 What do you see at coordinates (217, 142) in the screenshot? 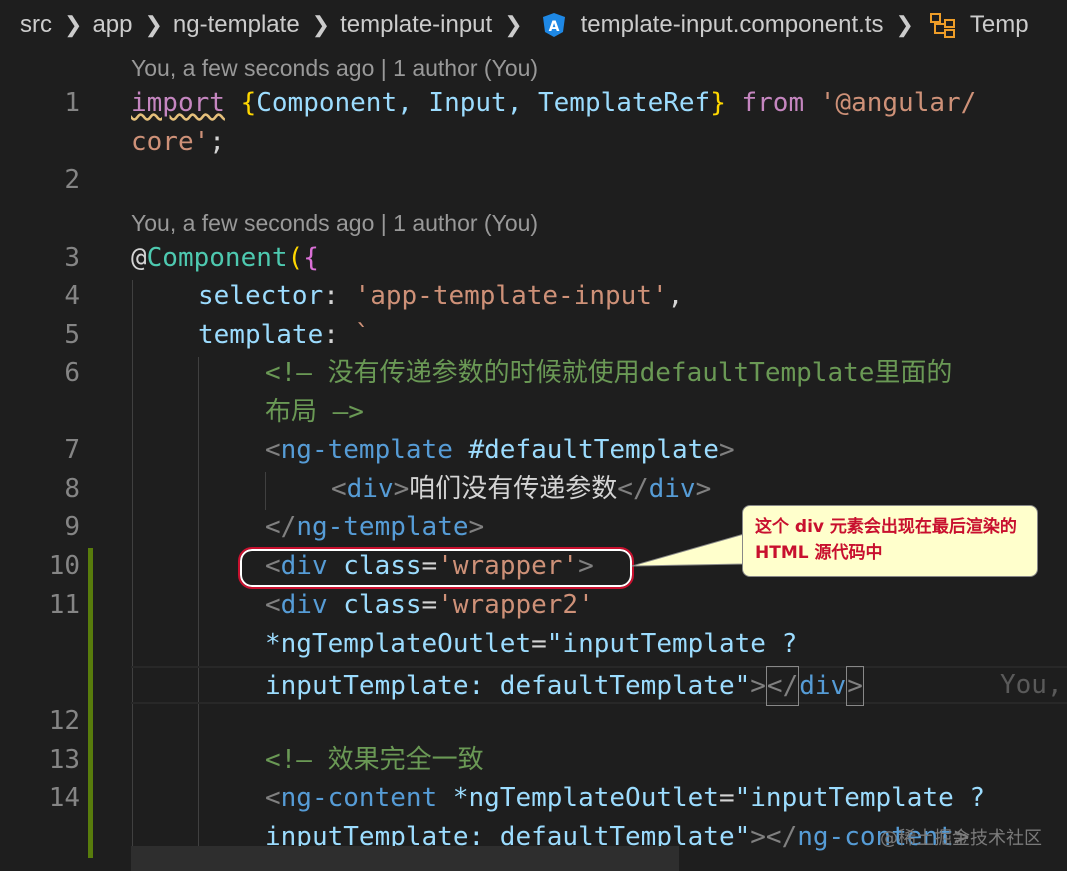
I see `code-token: ;` at bounding box center [217, 142].